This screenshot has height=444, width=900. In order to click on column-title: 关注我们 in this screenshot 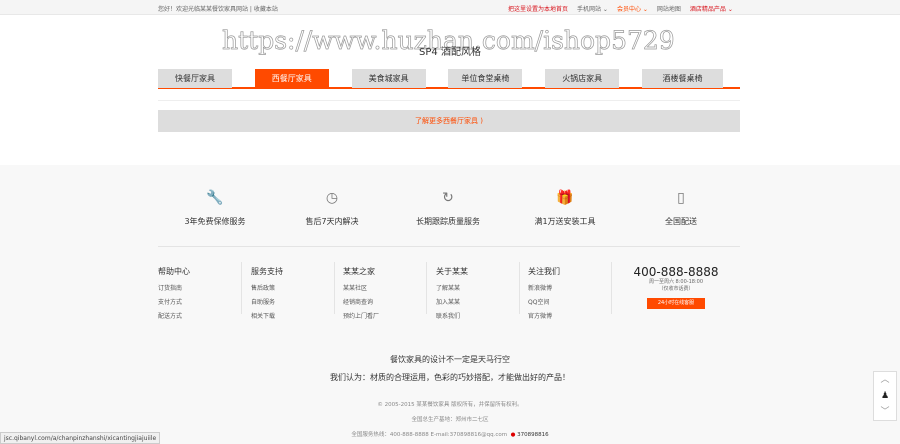, I will do `click(544, 271)`.